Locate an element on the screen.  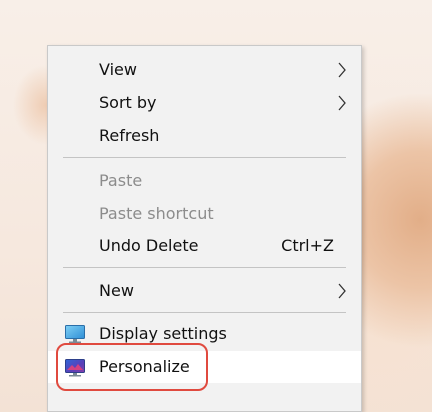
menu-item-label: Paste is located at coordinates (121, 180).